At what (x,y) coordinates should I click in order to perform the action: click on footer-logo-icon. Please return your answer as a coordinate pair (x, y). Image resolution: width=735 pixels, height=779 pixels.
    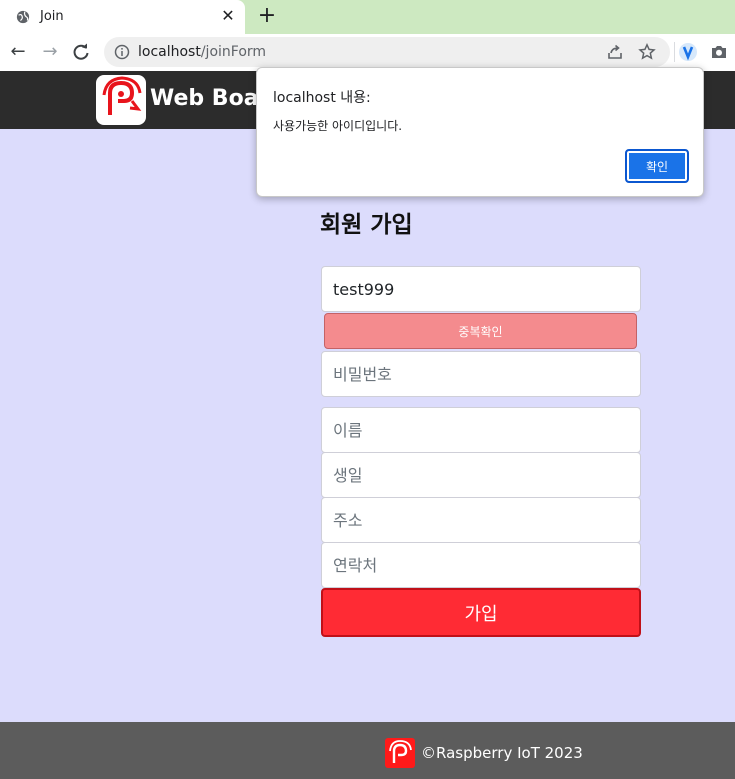
    Looking at the image, I should click on (400, 753).